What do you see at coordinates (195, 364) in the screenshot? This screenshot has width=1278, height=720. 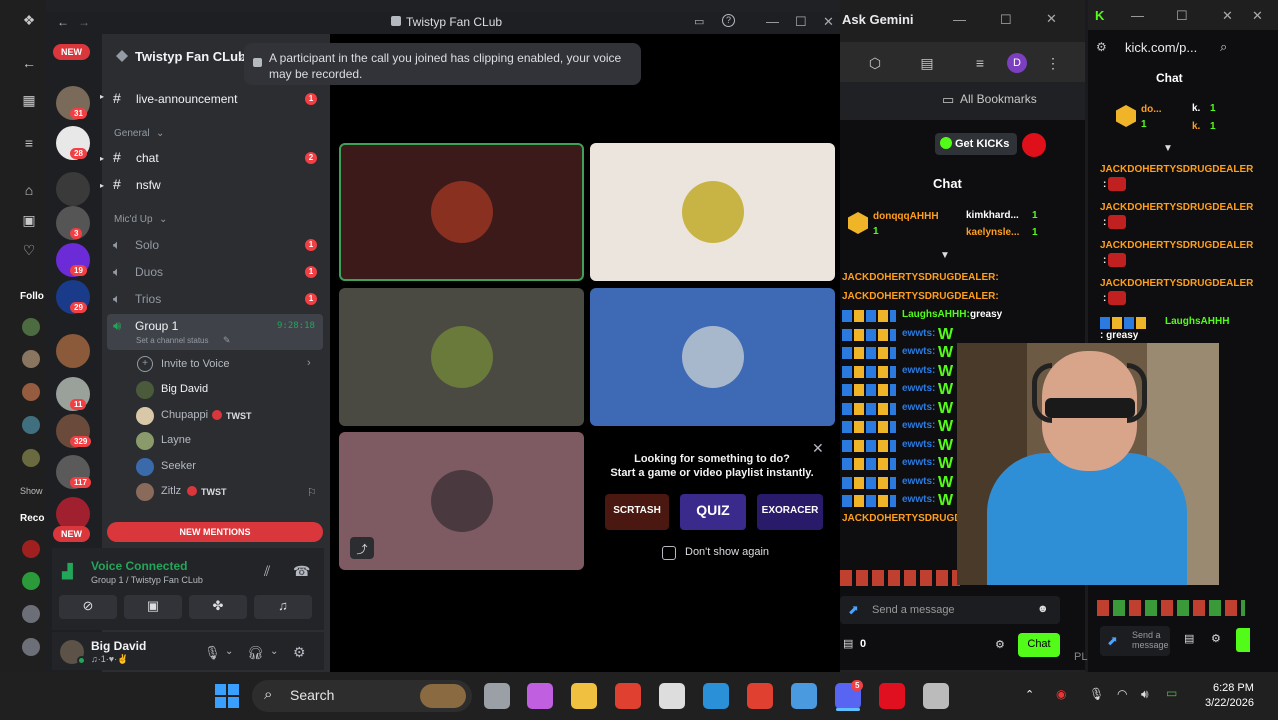 I see `invite-to-voice: Invite to Voice` at bounding box center [195, 364].